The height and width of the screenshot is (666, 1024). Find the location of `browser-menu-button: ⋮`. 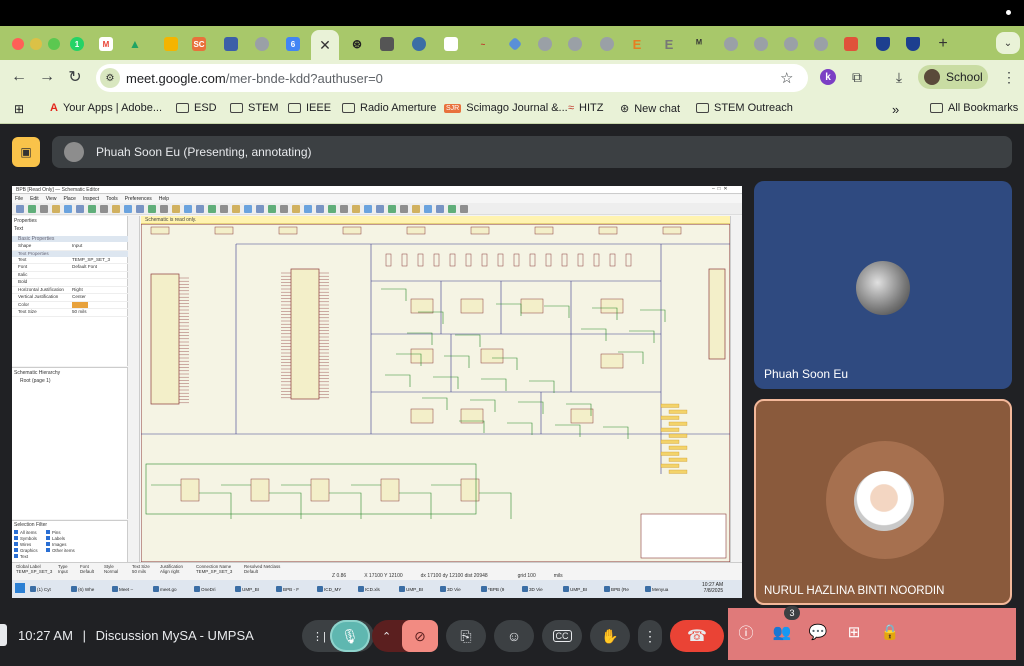

browser-menu-button: ⋮ is located at coordinates (1009, 77).